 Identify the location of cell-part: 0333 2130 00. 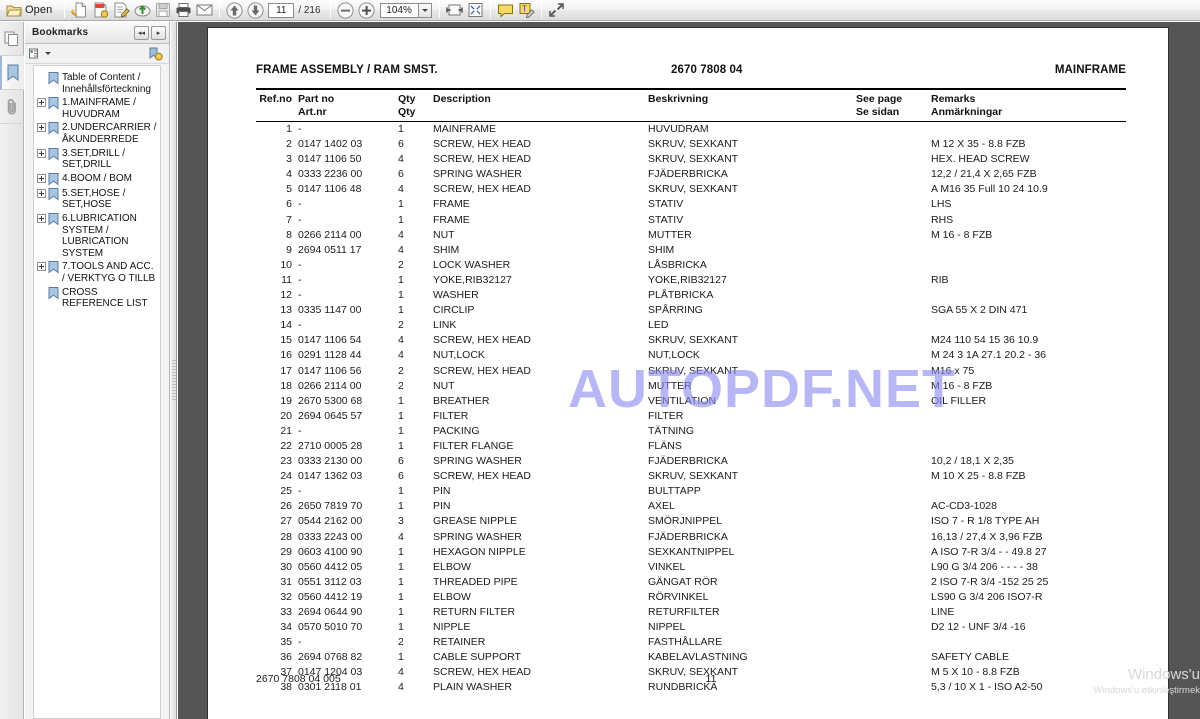
(330, 461).